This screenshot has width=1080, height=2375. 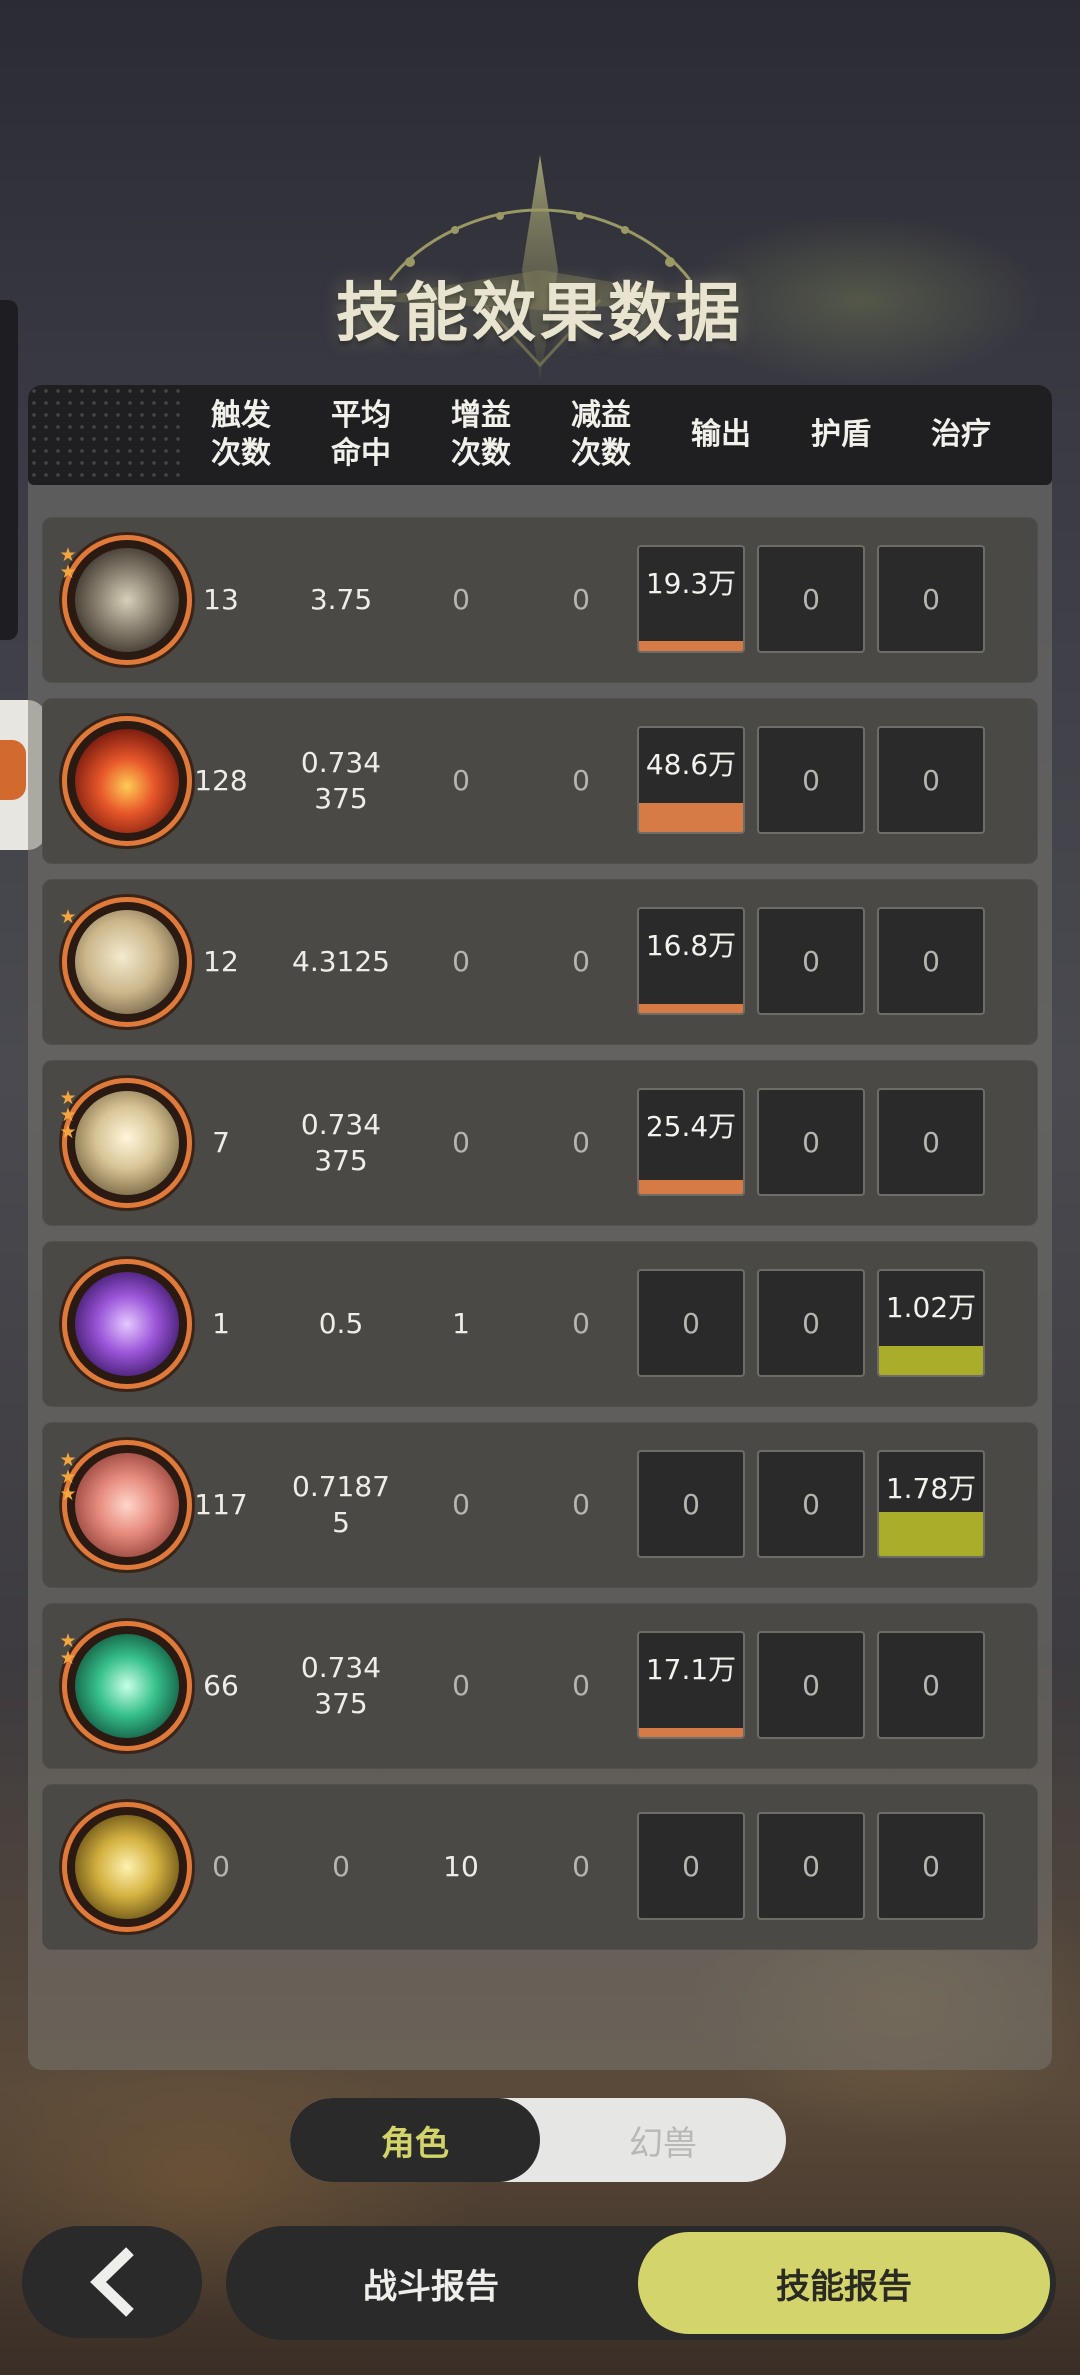 I want to click on battle-report-button: 战斗报告, so click(x=431, y=2283).